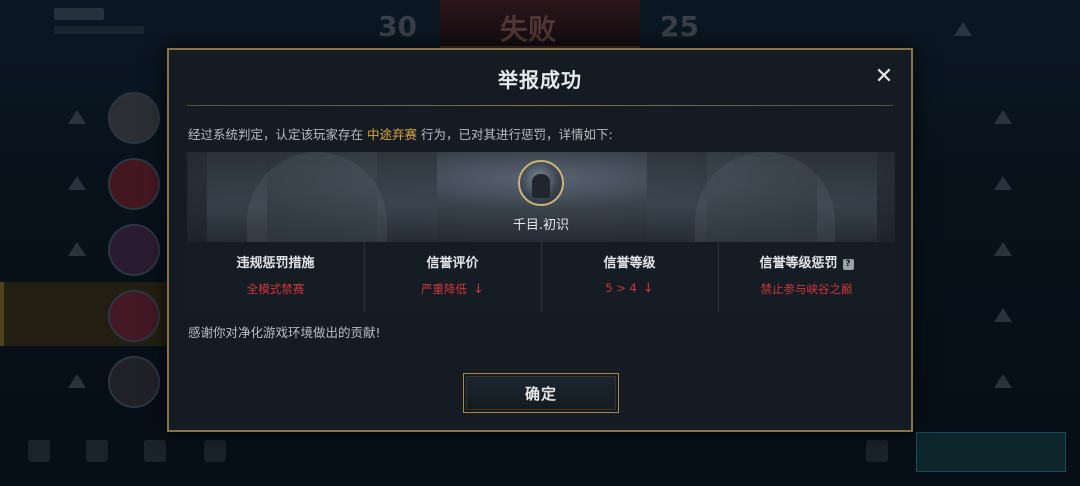 The height and width of the screenshot is (486, 1080). Describe the element at coordinates (629, 277) in the screenshot. I see `penalty-column: 信誉等级 5 > 4 ↓` at that location.